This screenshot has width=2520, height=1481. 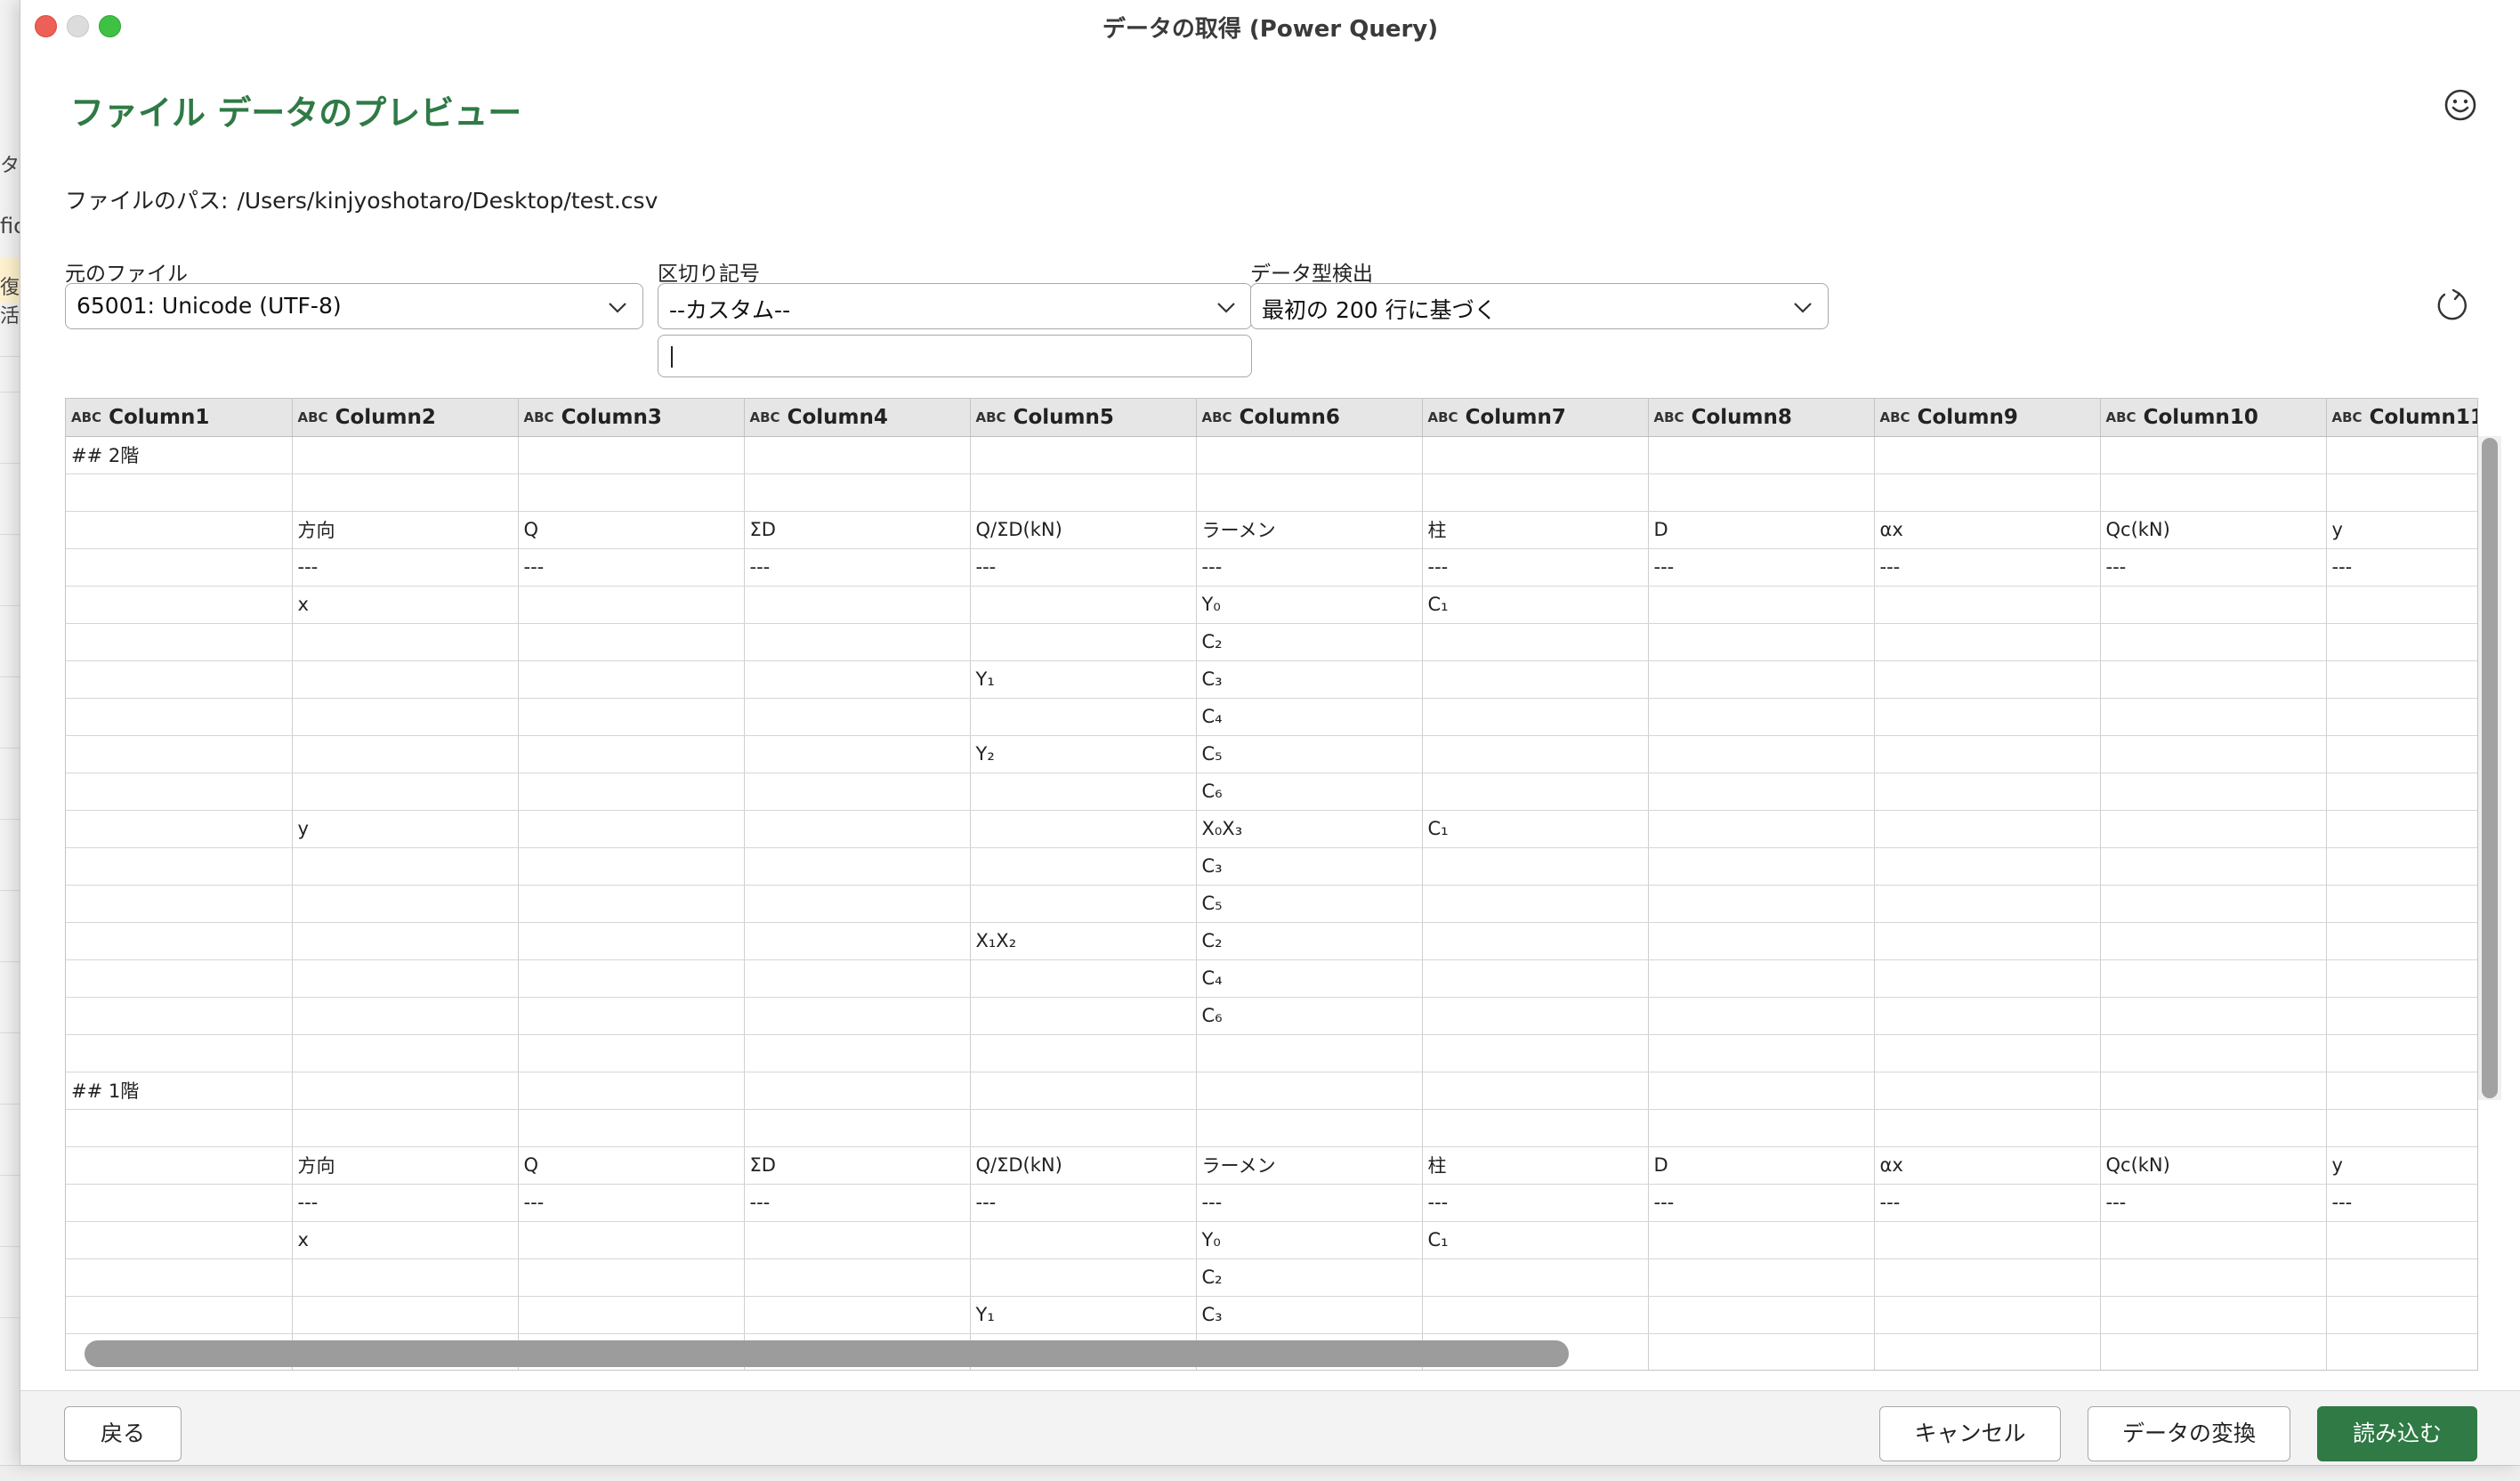 What do you see at coordinates (1271, 904) in the screenshot?
I see `table-row: C₅` at bounding box center [1271, 904].